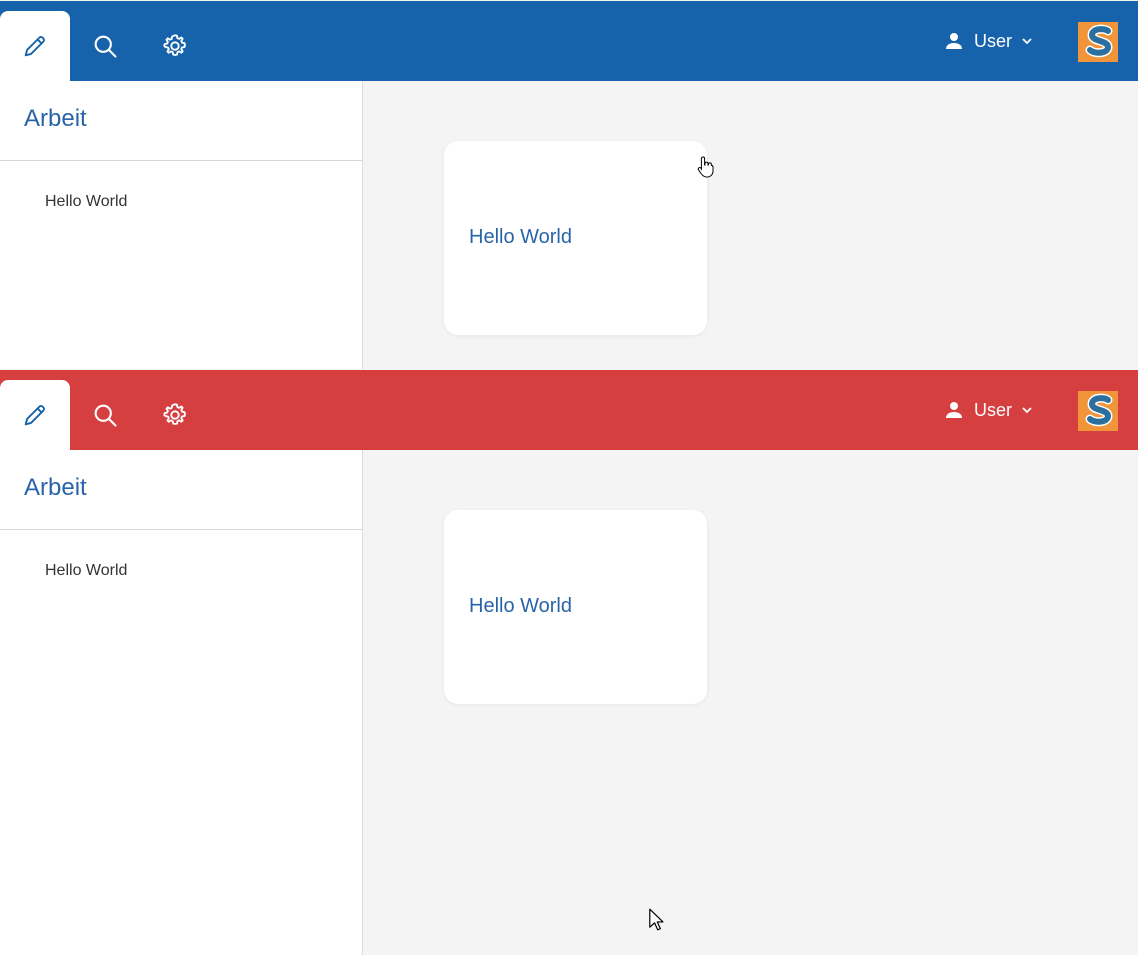 The image size is (1138, 955). I want to click on arrow-cursor-icon, so click(656, 919).